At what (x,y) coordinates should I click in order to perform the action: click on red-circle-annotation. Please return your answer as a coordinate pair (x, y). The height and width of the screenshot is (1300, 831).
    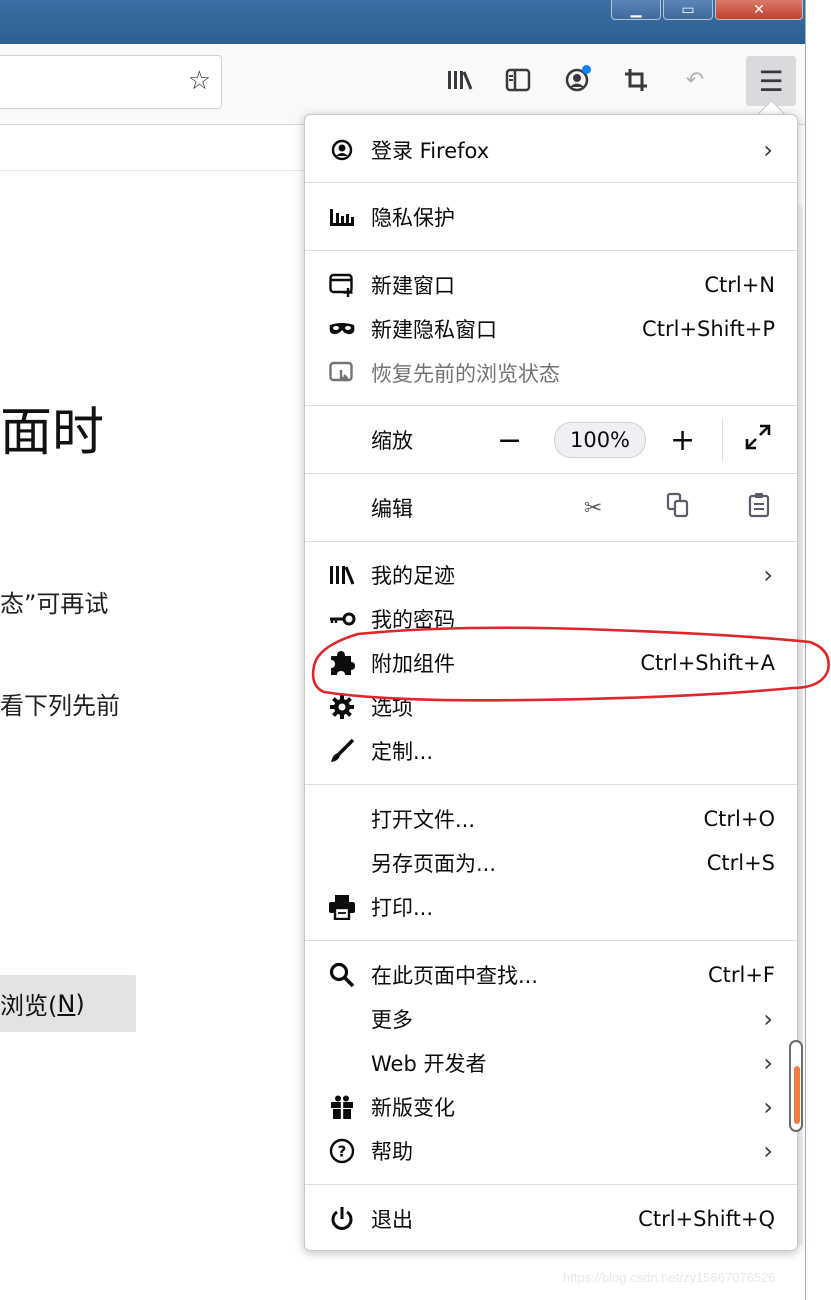
    Looking at the image, I should click on (570, 664).